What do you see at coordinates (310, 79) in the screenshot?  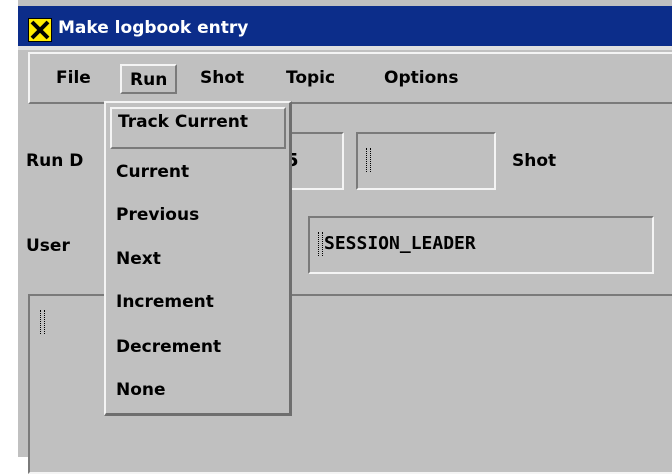 I see `menu-topic: Topic` at bounding box center [310, 79].